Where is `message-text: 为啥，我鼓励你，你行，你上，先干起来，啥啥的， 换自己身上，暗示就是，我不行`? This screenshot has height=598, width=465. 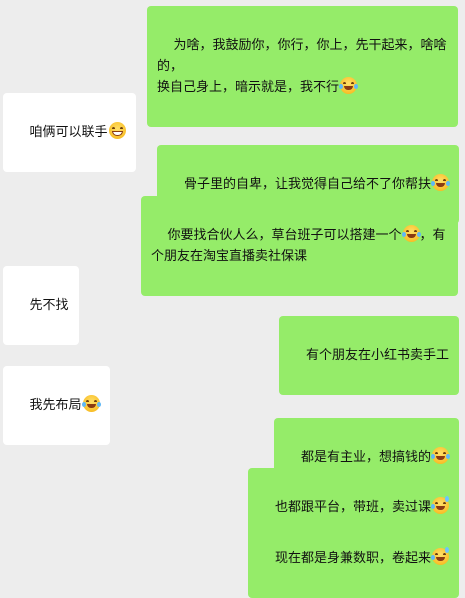
message-text: 为啥，我鼓励你，你行，你上，先干起来，啥啥的， 换自己身上，暗示就是，我不行 is located at coordinates (302, 66).